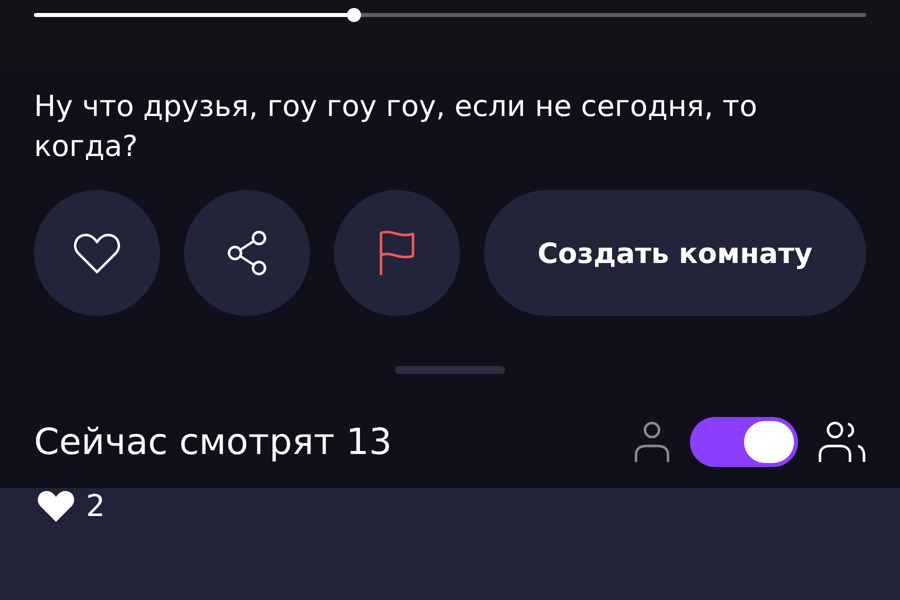  Describe the element at coordinates (396, 126) in the screenshot. I see `message-text: Ну что друзья, гоу гоу гоу, если не сегодня, то когда?` at that location.